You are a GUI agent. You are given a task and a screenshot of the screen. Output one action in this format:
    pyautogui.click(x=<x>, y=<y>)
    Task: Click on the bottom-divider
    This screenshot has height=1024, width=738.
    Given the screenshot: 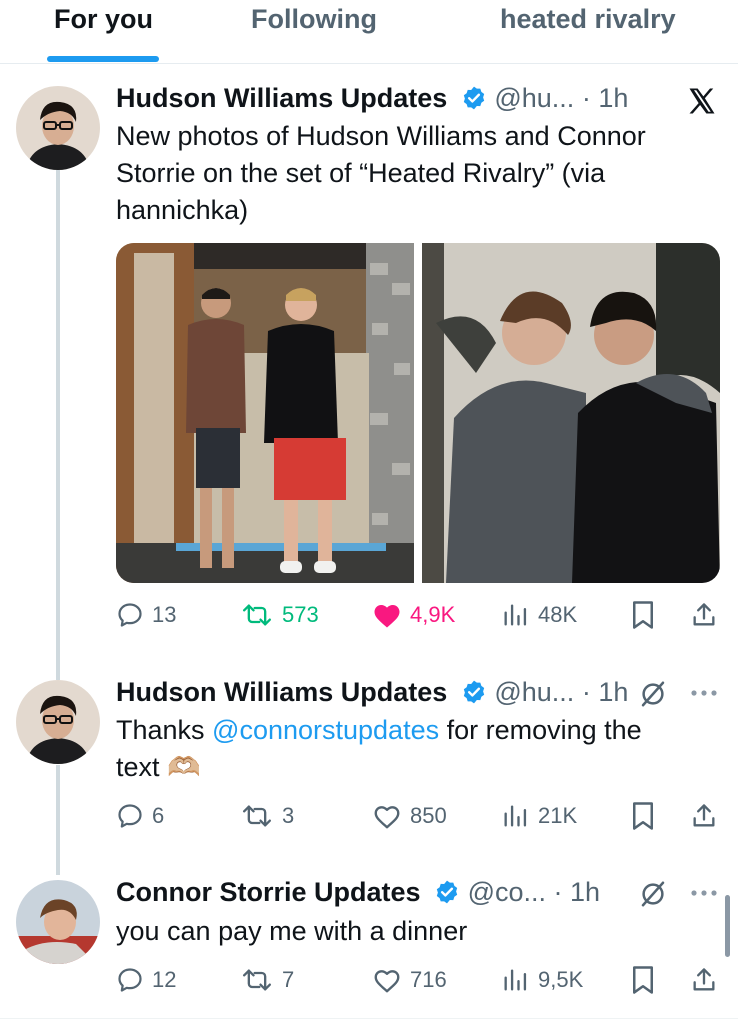 What is the action you would take?
    pyautogui.click(x=369, y=1018)
    